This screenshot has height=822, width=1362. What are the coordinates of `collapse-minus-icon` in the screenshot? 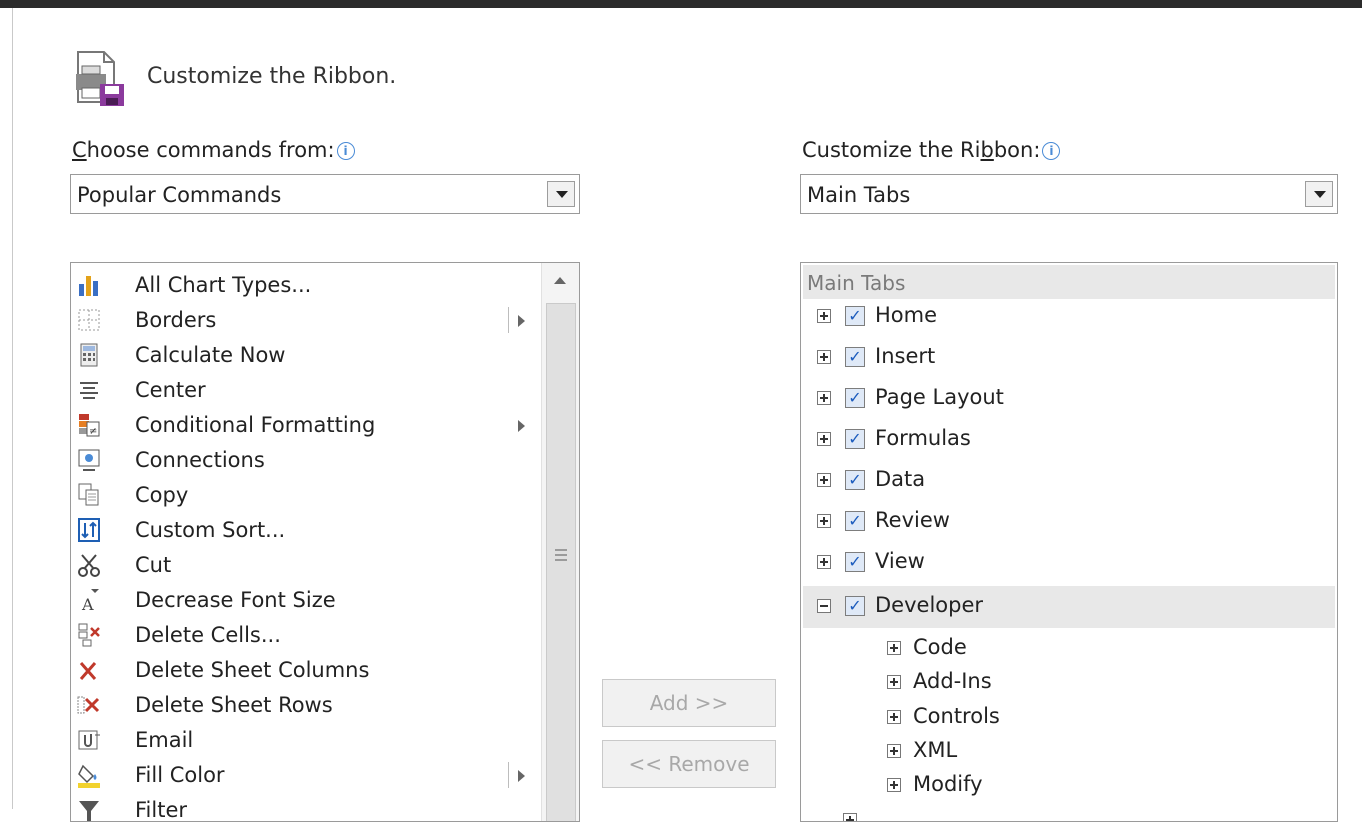 It's located at (824, 606).